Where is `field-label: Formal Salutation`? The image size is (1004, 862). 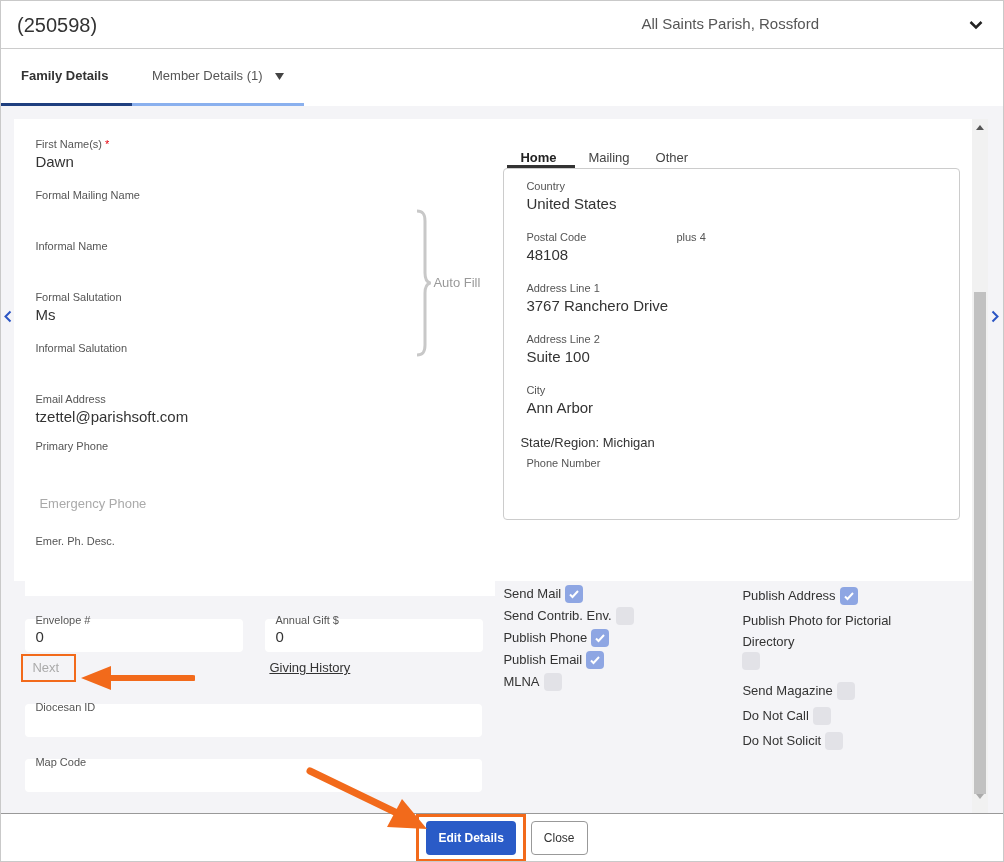
field-label: Formal Salutation is located at coordinates (79, 297).